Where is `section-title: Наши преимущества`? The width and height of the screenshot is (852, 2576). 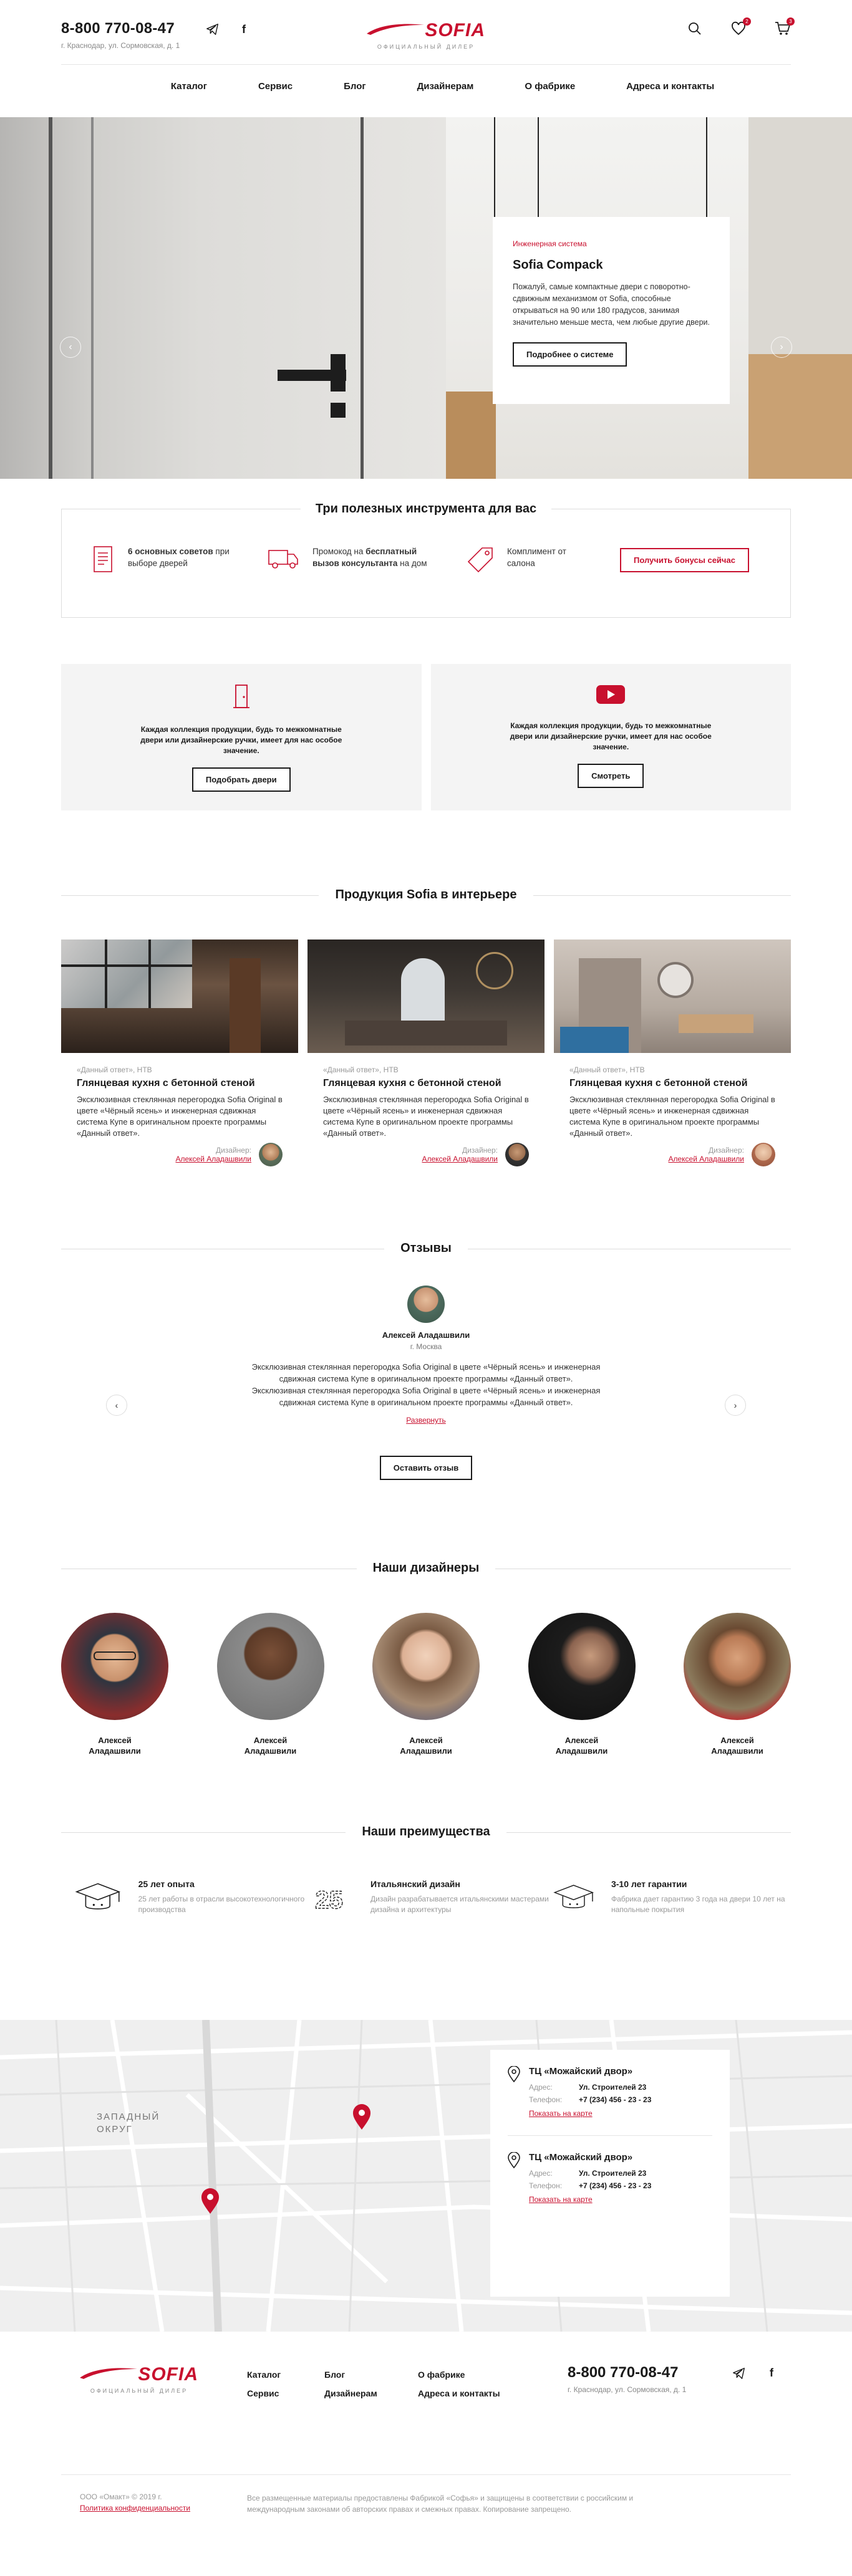 section-title: Наши преимущества is located at coordinates (426, 1832).